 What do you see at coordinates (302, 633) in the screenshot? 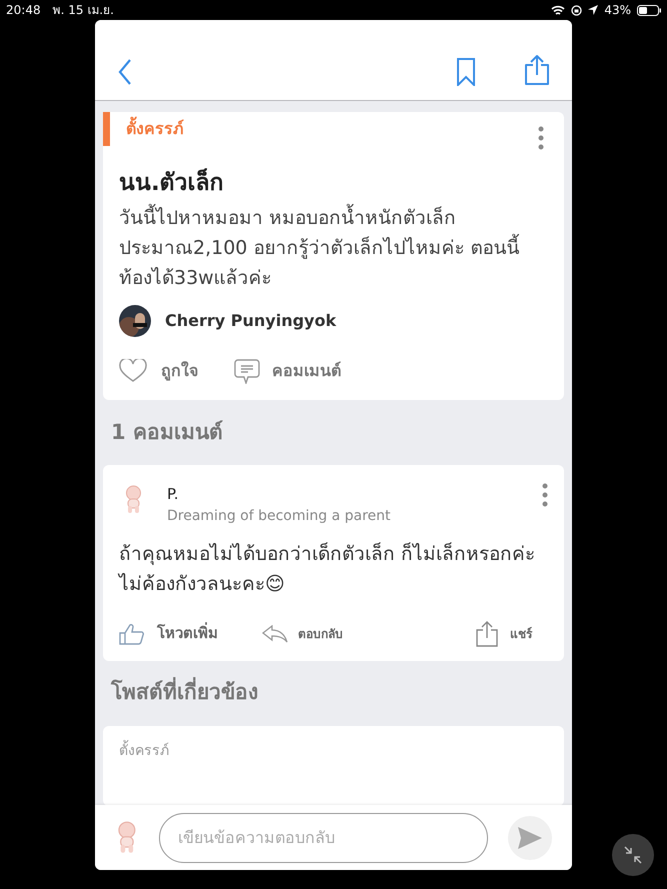
I see `reply-button: ตอบกลับ` at bounding box center [302, 633].